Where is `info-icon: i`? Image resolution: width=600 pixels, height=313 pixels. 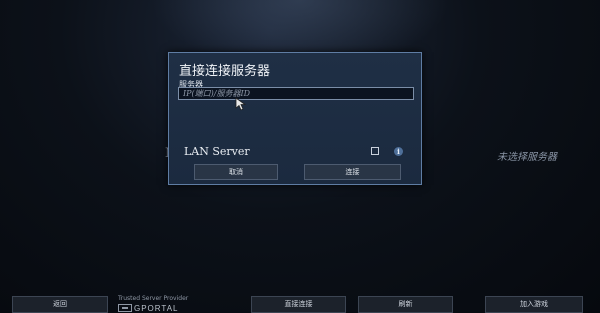 info-icon: i is located at coordinates (398, 151).